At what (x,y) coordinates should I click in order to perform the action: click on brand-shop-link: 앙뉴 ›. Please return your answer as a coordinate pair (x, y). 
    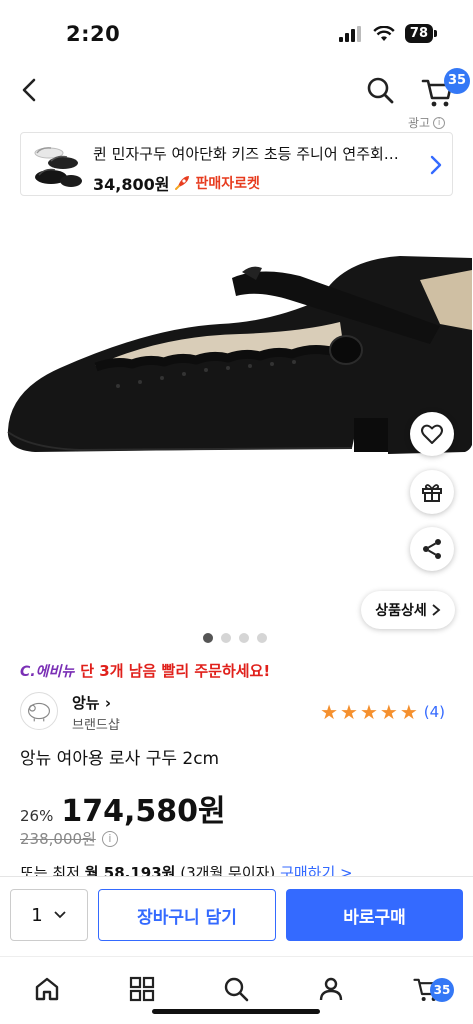
    Looking at the image, I should click on (91, 702).